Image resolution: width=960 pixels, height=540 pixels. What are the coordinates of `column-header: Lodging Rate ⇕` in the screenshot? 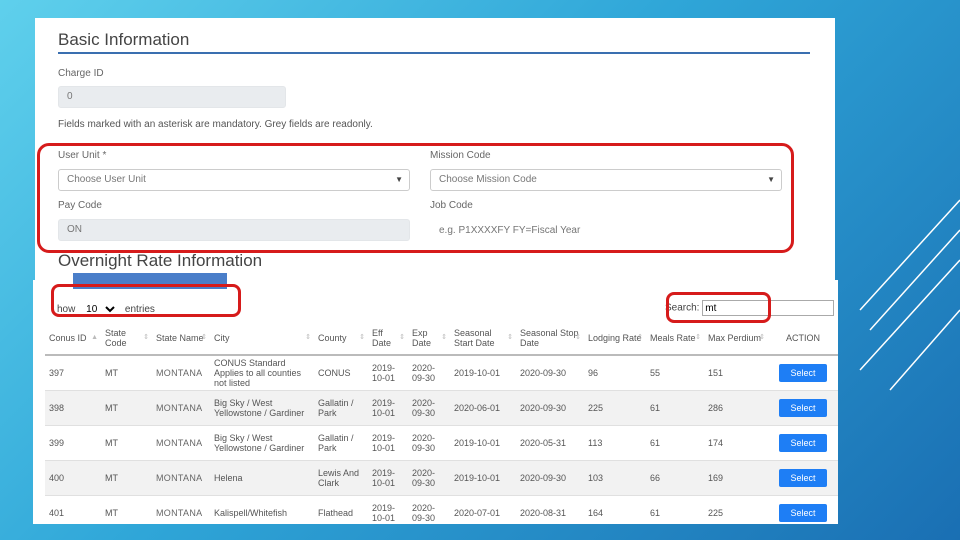 It's located at (615, 339).